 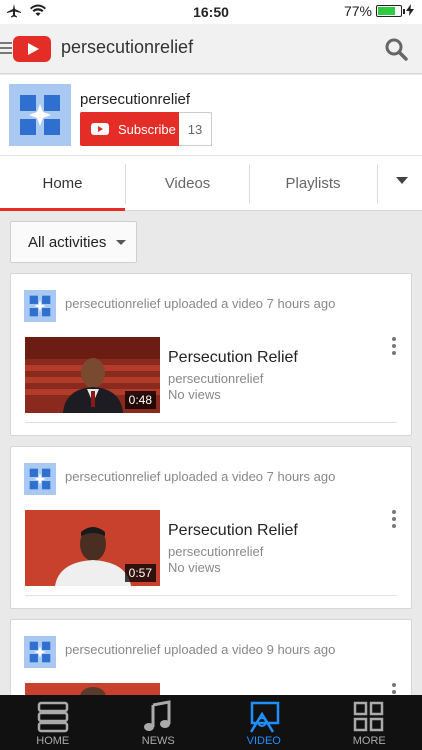 What do you see at coordinates (377, 184) in the screenshot?
I see `tab-divider` at bounding box center [377, 184].